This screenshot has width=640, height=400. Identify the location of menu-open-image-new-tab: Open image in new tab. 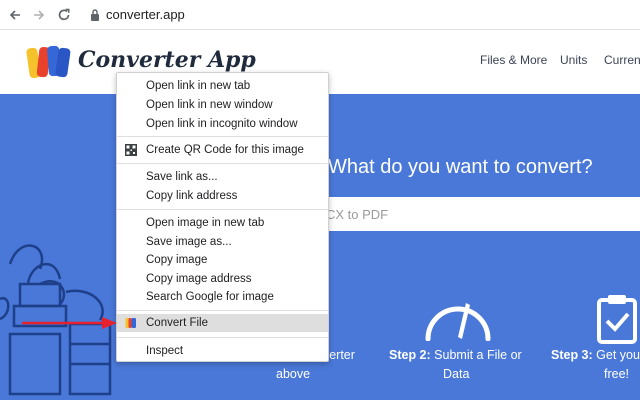
(222, 223).